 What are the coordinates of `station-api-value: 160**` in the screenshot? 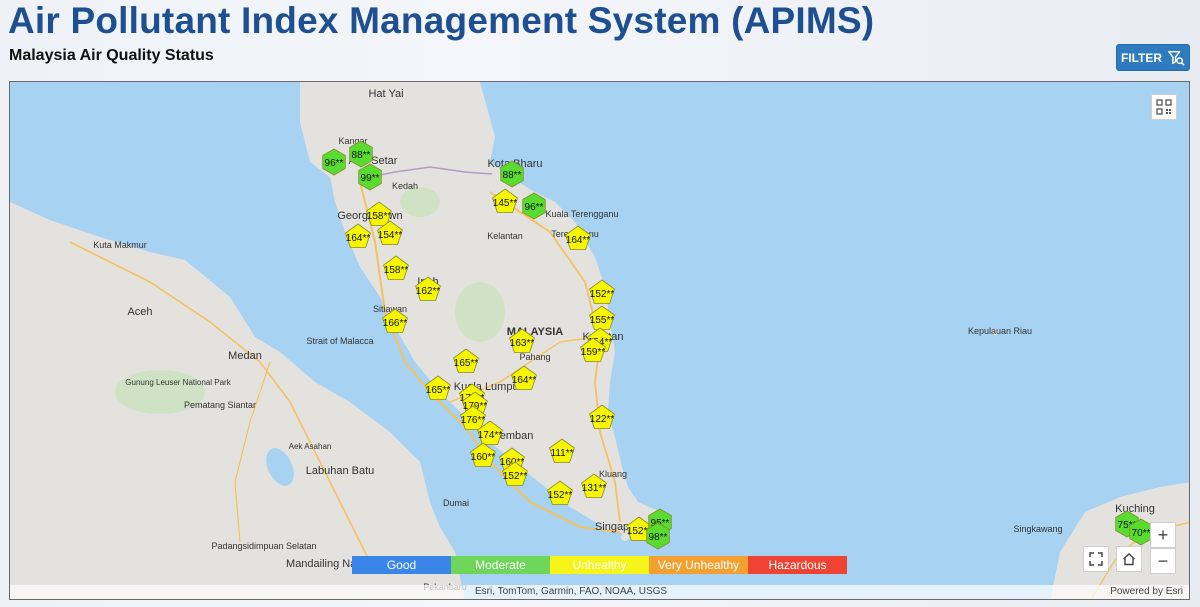 It's located at (483, 457).